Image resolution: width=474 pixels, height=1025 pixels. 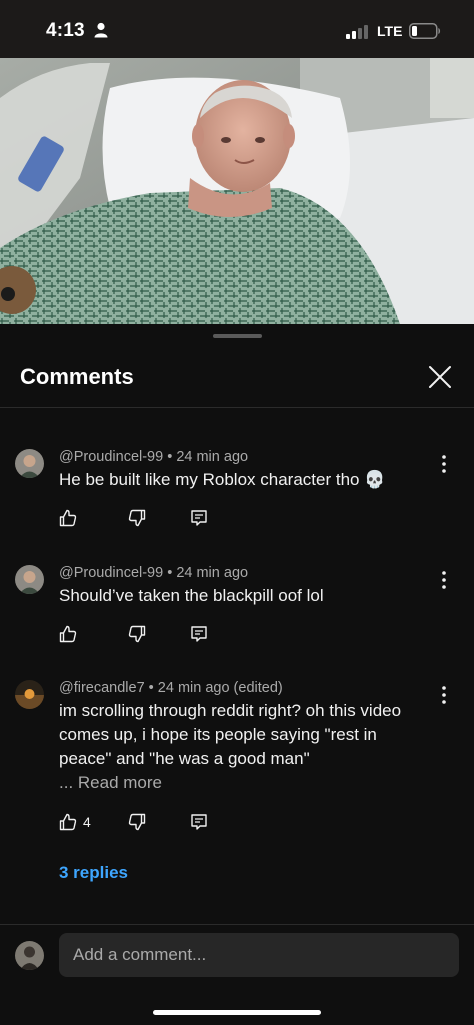 What do you see at coordinates (159, 824) in the screenshot?
I see `comment-actions: 4` at bounding box center [159, 824].